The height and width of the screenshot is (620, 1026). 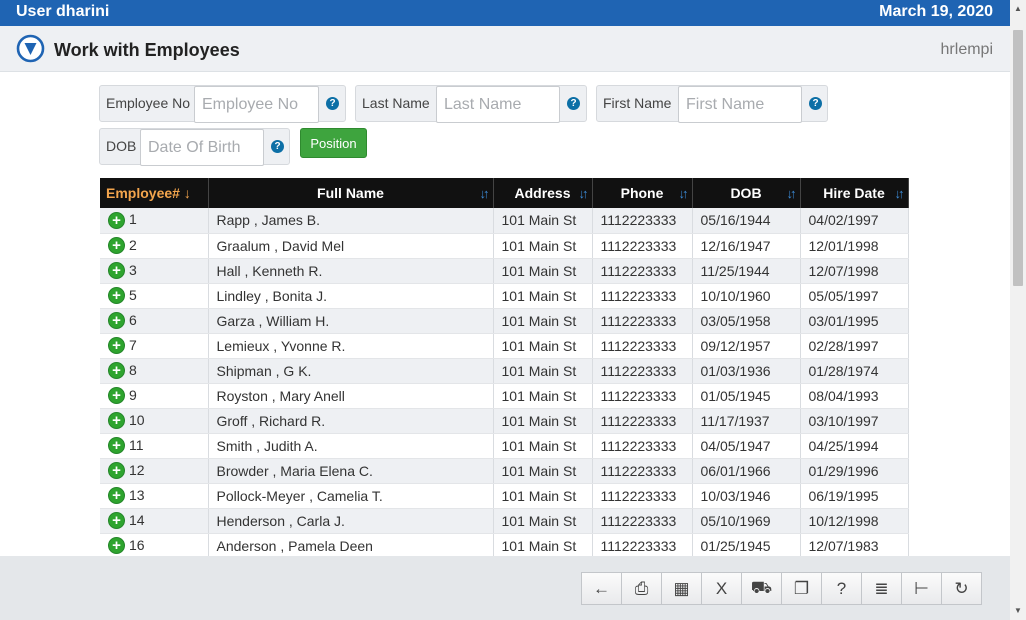 What do you see at coordinates (681, 588) in the screenshot?
I see `calculator-button: ▦` at bounding box center [681, 588].